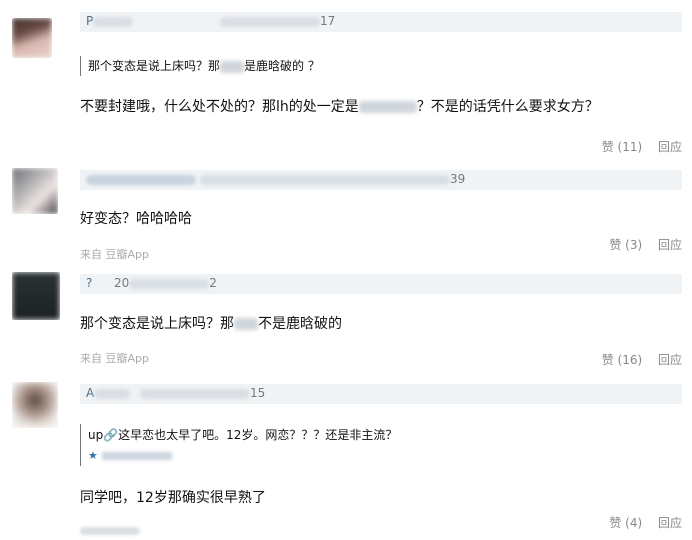 The width and height of the screenshot is (692, 540). Describe the element at coordinates (625, 523) in the screenshot. I see `like-button: 赞 (4)` at that location.